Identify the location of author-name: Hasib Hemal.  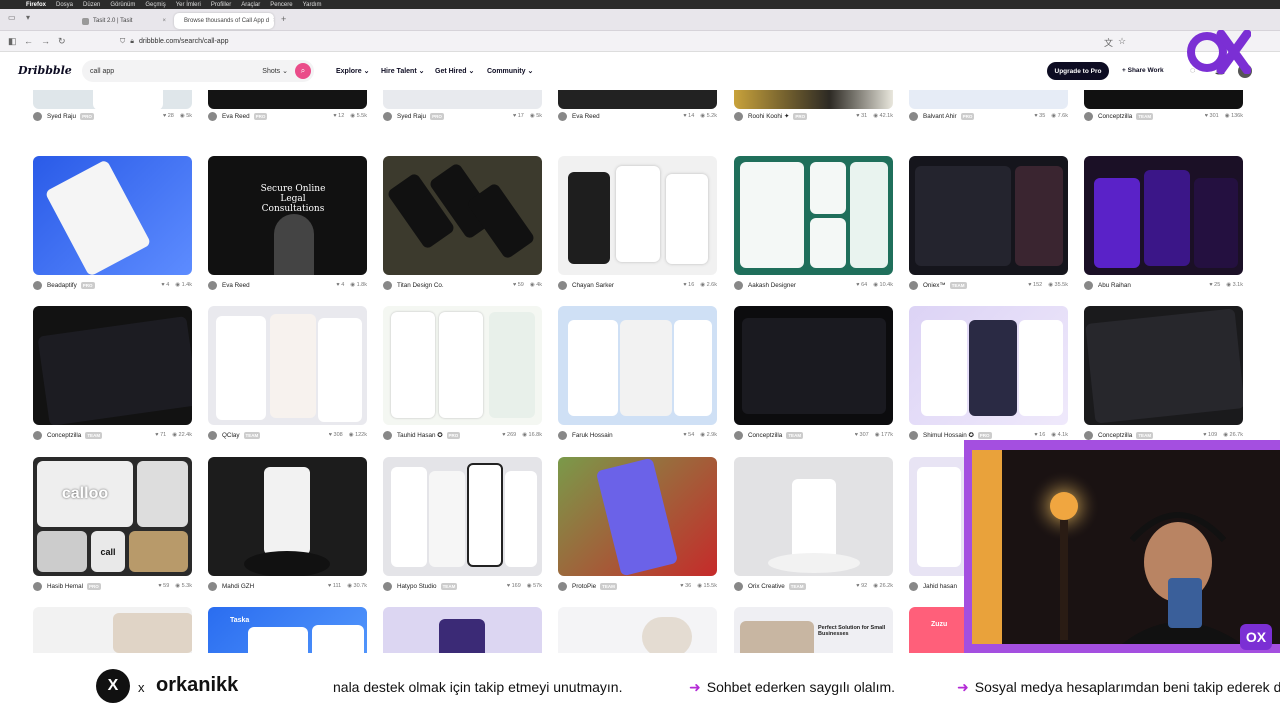
(65, 586).